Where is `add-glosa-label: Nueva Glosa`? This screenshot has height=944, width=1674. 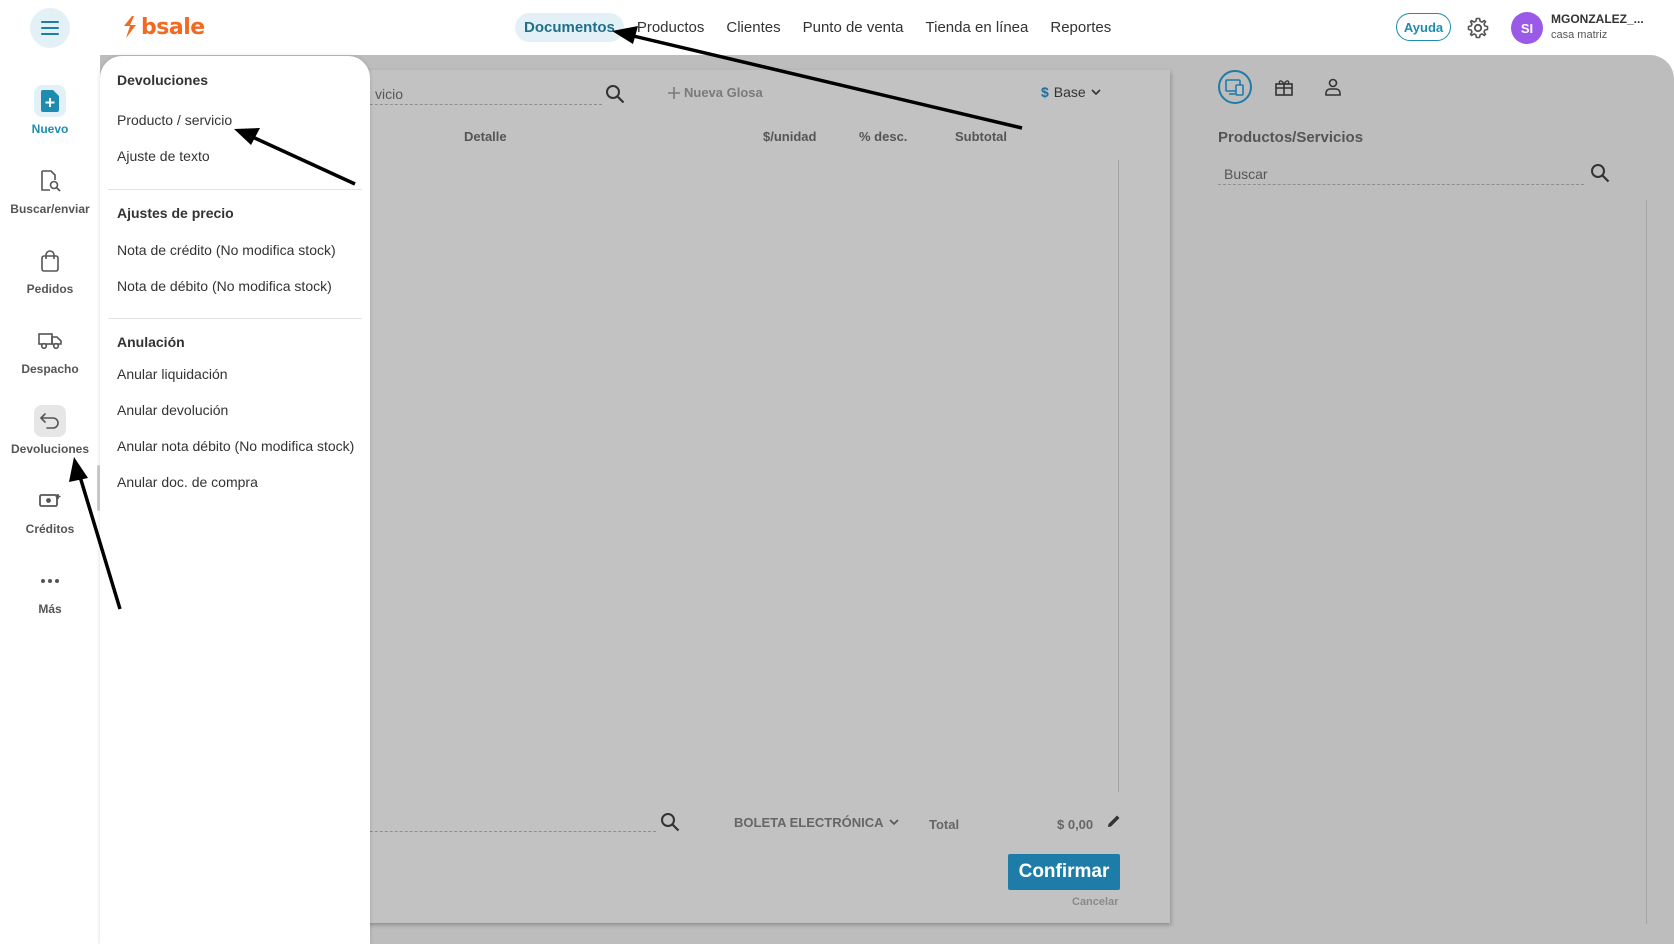
add-glosa-label: Nueva Glosa is located at coordinates (723, 92).